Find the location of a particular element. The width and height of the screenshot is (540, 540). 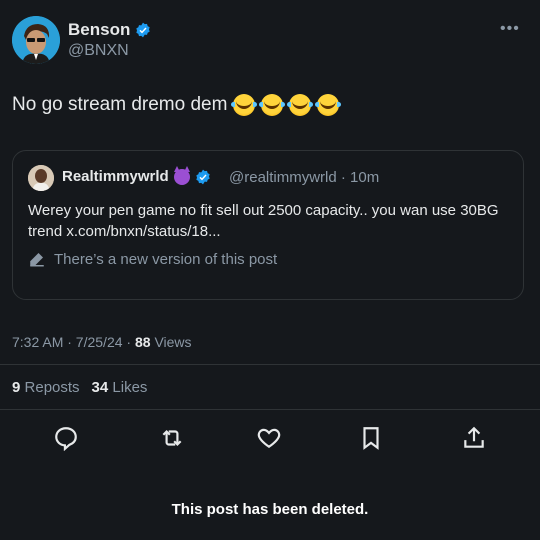

like-icon is located at coordinates (269, 438).